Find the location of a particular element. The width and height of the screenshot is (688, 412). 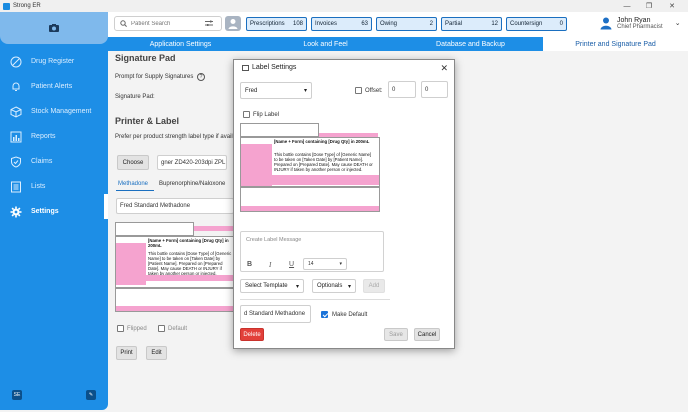

prescriptions-counter: Prescriptions 108 is located at coordinates (276, 24).